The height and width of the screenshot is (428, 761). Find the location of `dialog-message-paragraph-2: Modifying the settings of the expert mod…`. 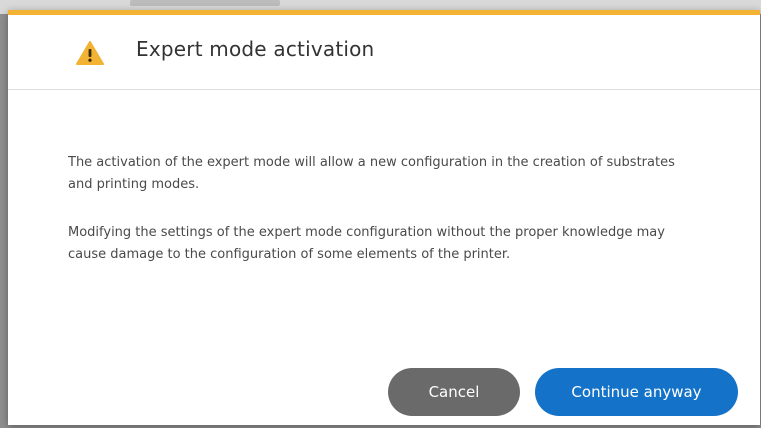

dialog-message-paragraph-2: Modifying the settings of the expert mod… is located at coordinates (366, 243).